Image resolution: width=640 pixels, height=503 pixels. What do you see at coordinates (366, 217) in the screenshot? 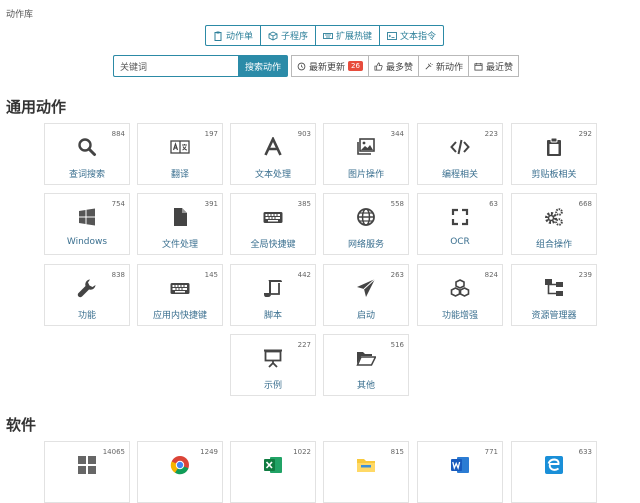
I see `globe-icon` at bounding box center [366, 217].